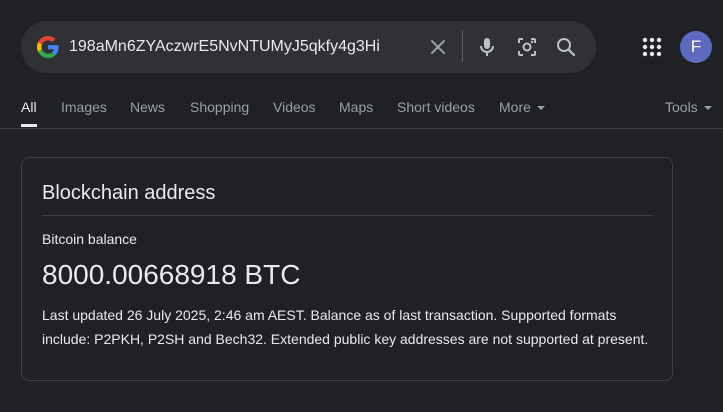 This screenshot has width=723, height=412. What do you see at coordinates (696, 47) in the screenshot?
I see `account-avatar: F` at bounding box center [696, 47].